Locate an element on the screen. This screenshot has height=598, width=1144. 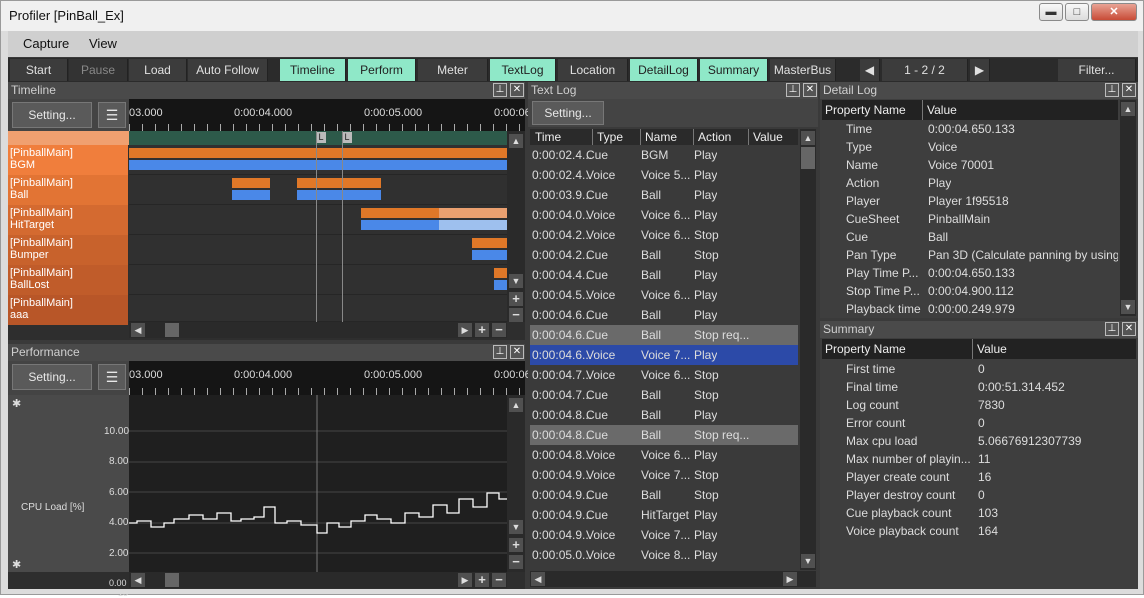
textlog-row: 0:00:04.5... Voice Voice 6... Play is located at coordinates (664, 295).